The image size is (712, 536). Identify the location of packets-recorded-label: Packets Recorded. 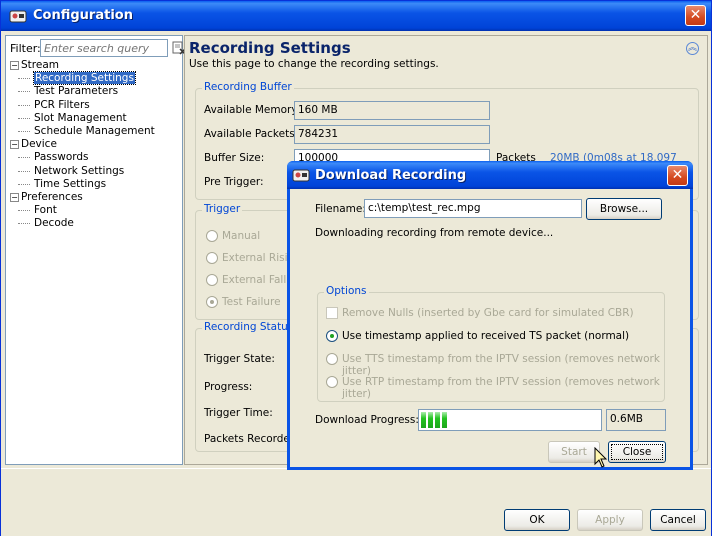
(250, 439).